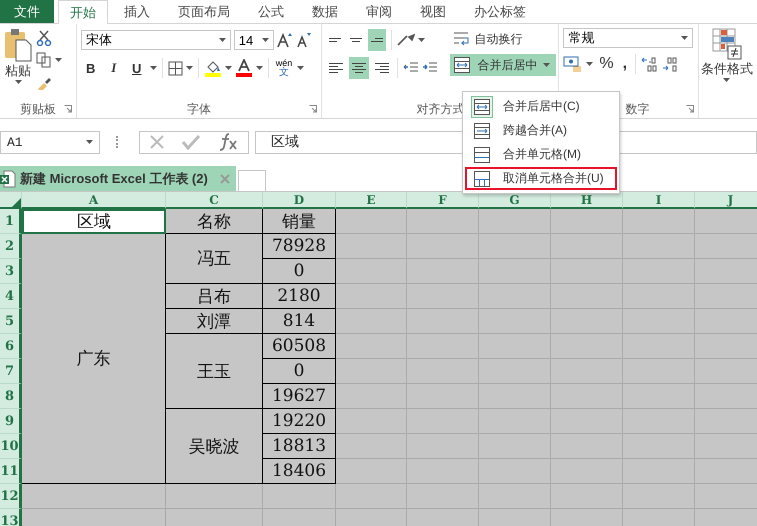 Image resolution: width=757 pixels, height=526 pixels. I want to click on file-tab: 文件, so click(27, 11).